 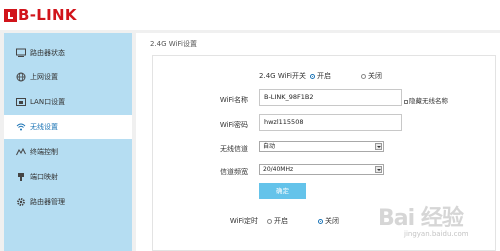 What do you see at coordinates (68, 152) in the screenshot?
I see `sidebar-item-terminal-control: 终端控制` at bounding box center [68, 152].